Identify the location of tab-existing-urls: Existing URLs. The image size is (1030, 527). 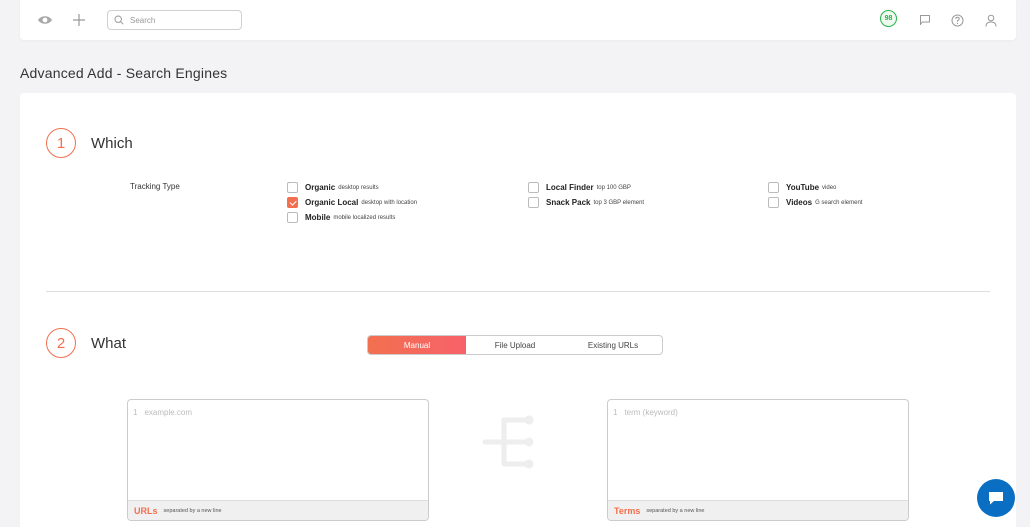
(613, 345).